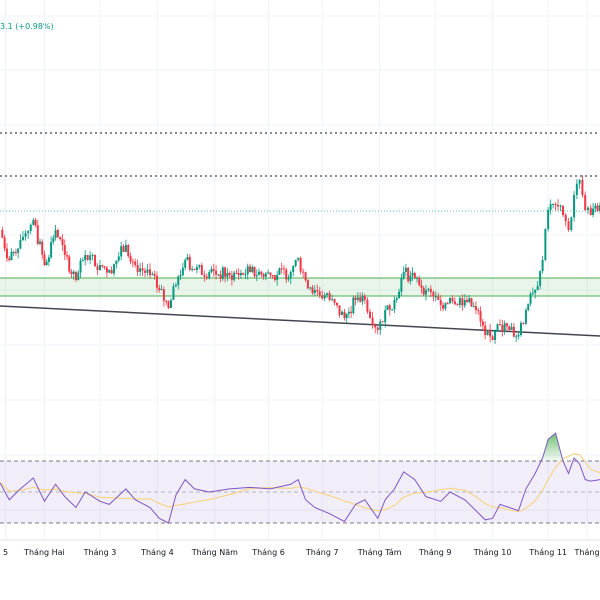 Image resolution: width=600 pixels, height=600 pixels. I want to click on time-axis-label: Tháng Năm, so click(214, 552).